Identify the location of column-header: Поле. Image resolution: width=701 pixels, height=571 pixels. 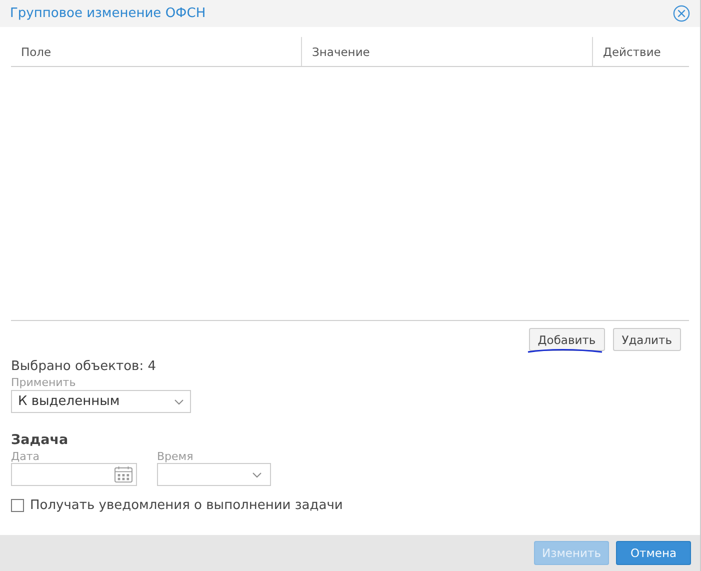
(36, 51).